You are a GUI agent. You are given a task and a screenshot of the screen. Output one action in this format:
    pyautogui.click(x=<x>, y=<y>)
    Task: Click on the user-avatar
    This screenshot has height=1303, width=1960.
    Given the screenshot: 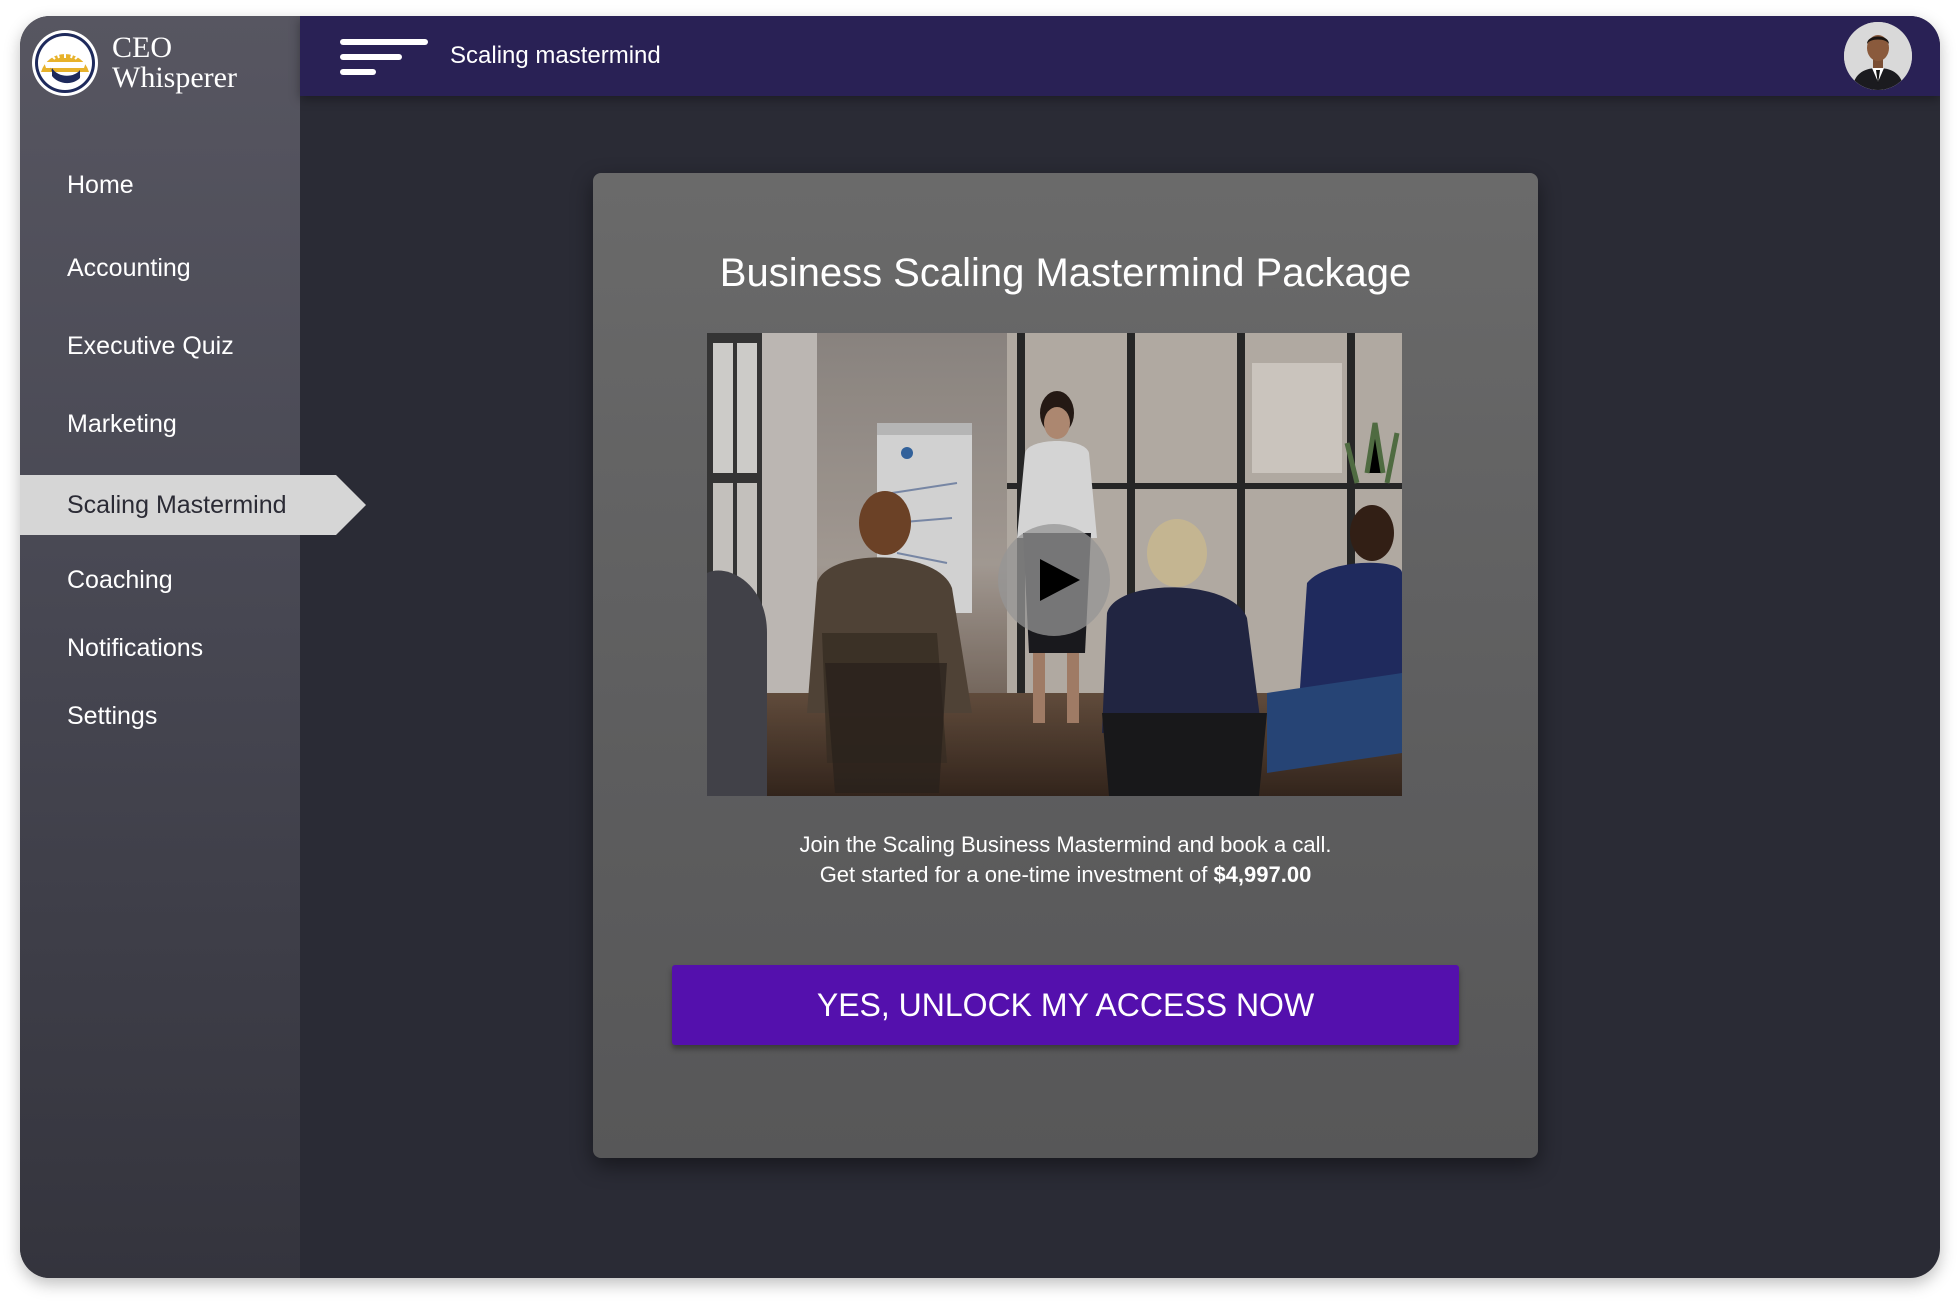 What is the action you would take?
    pyautogui.click(x=1878, y=56)
    